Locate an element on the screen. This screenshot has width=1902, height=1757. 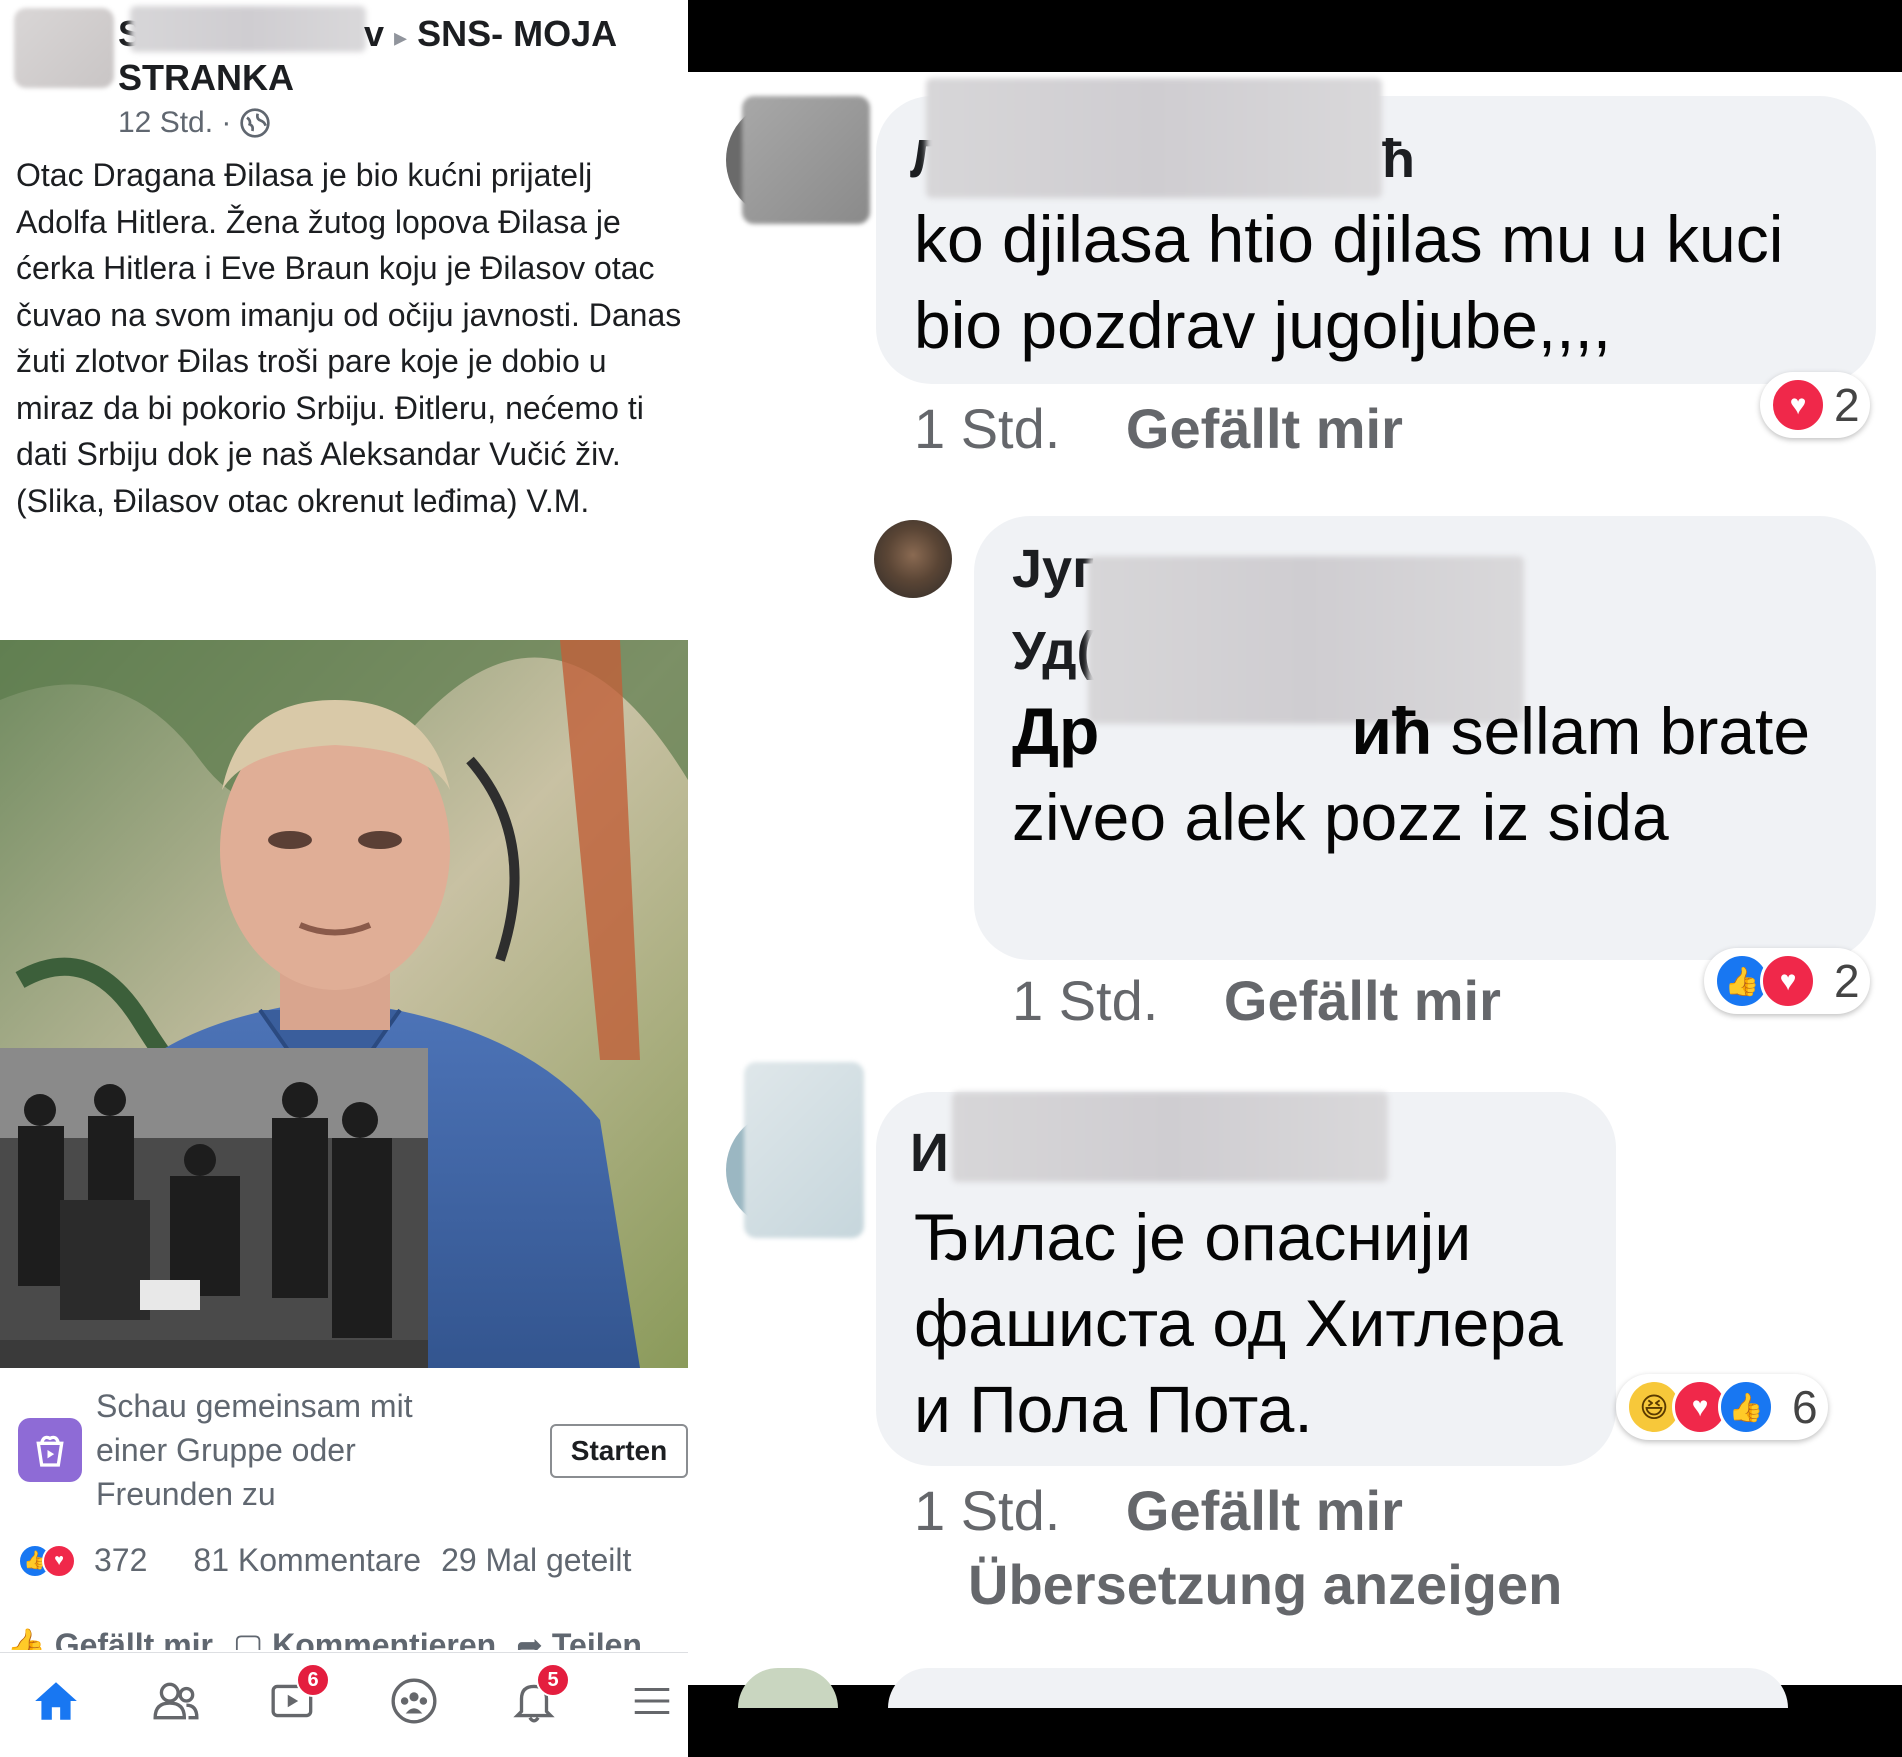
start-button: Starten is located at coordinates (619, 1451).